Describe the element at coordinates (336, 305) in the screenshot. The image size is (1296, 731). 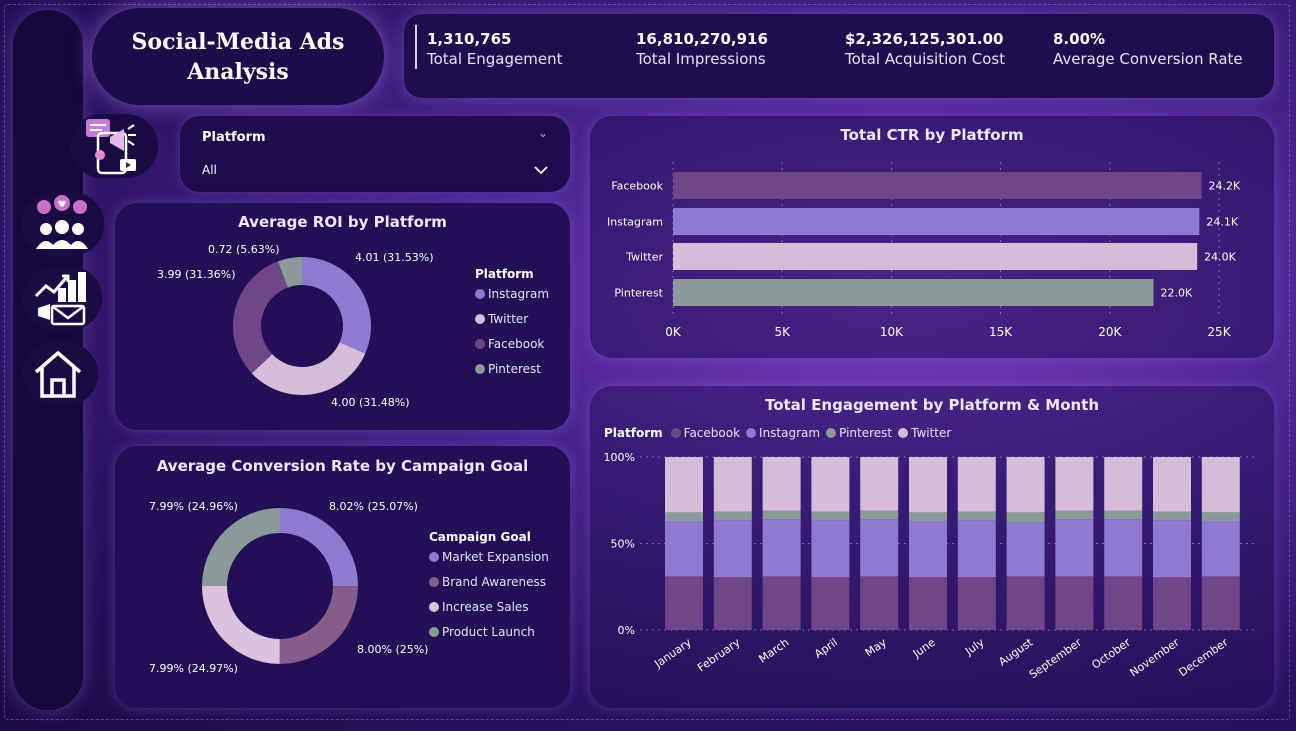
I see `donut-slice-instagram` at that location.